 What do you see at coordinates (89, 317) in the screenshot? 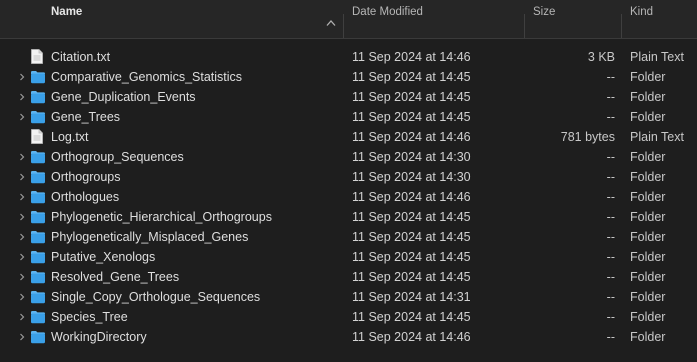
I see `item-name: Species_Tree` at bounding box center [89, 317].